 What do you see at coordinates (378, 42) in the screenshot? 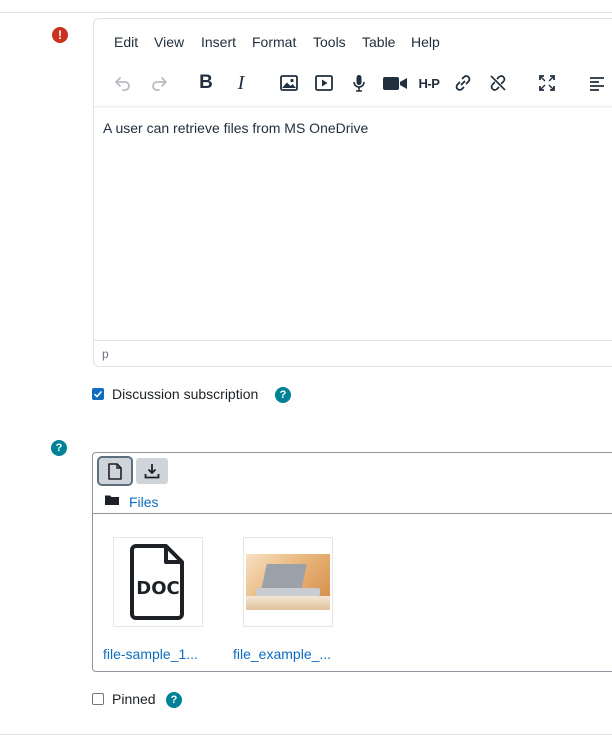
I see `menu-table: Table` at bounding box center [378, 42].